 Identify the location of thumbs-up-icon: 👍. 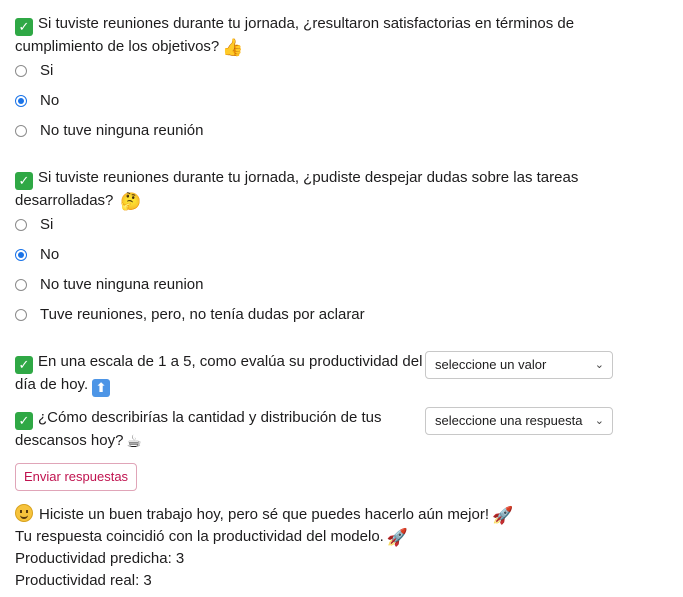
(233, 47).